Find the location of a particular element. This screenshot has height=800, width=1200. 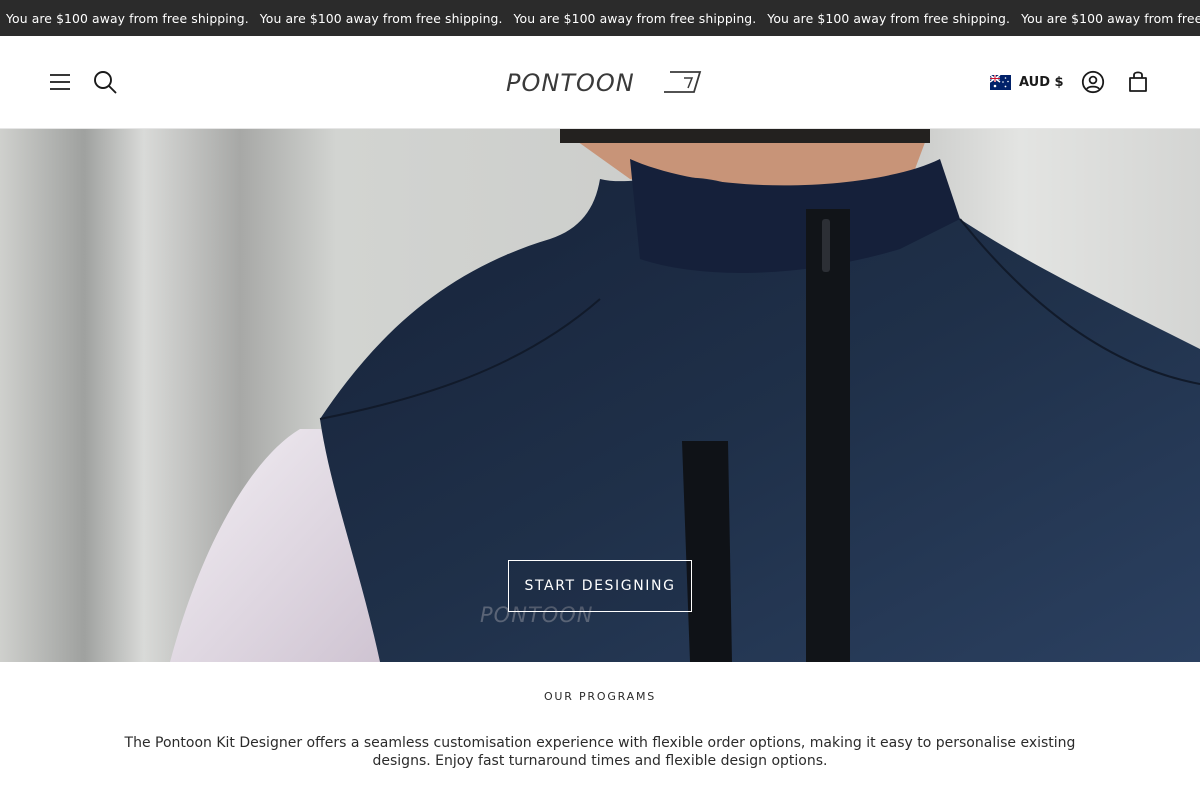

hamburger-menu-icon is located at coordinates (60, 82).